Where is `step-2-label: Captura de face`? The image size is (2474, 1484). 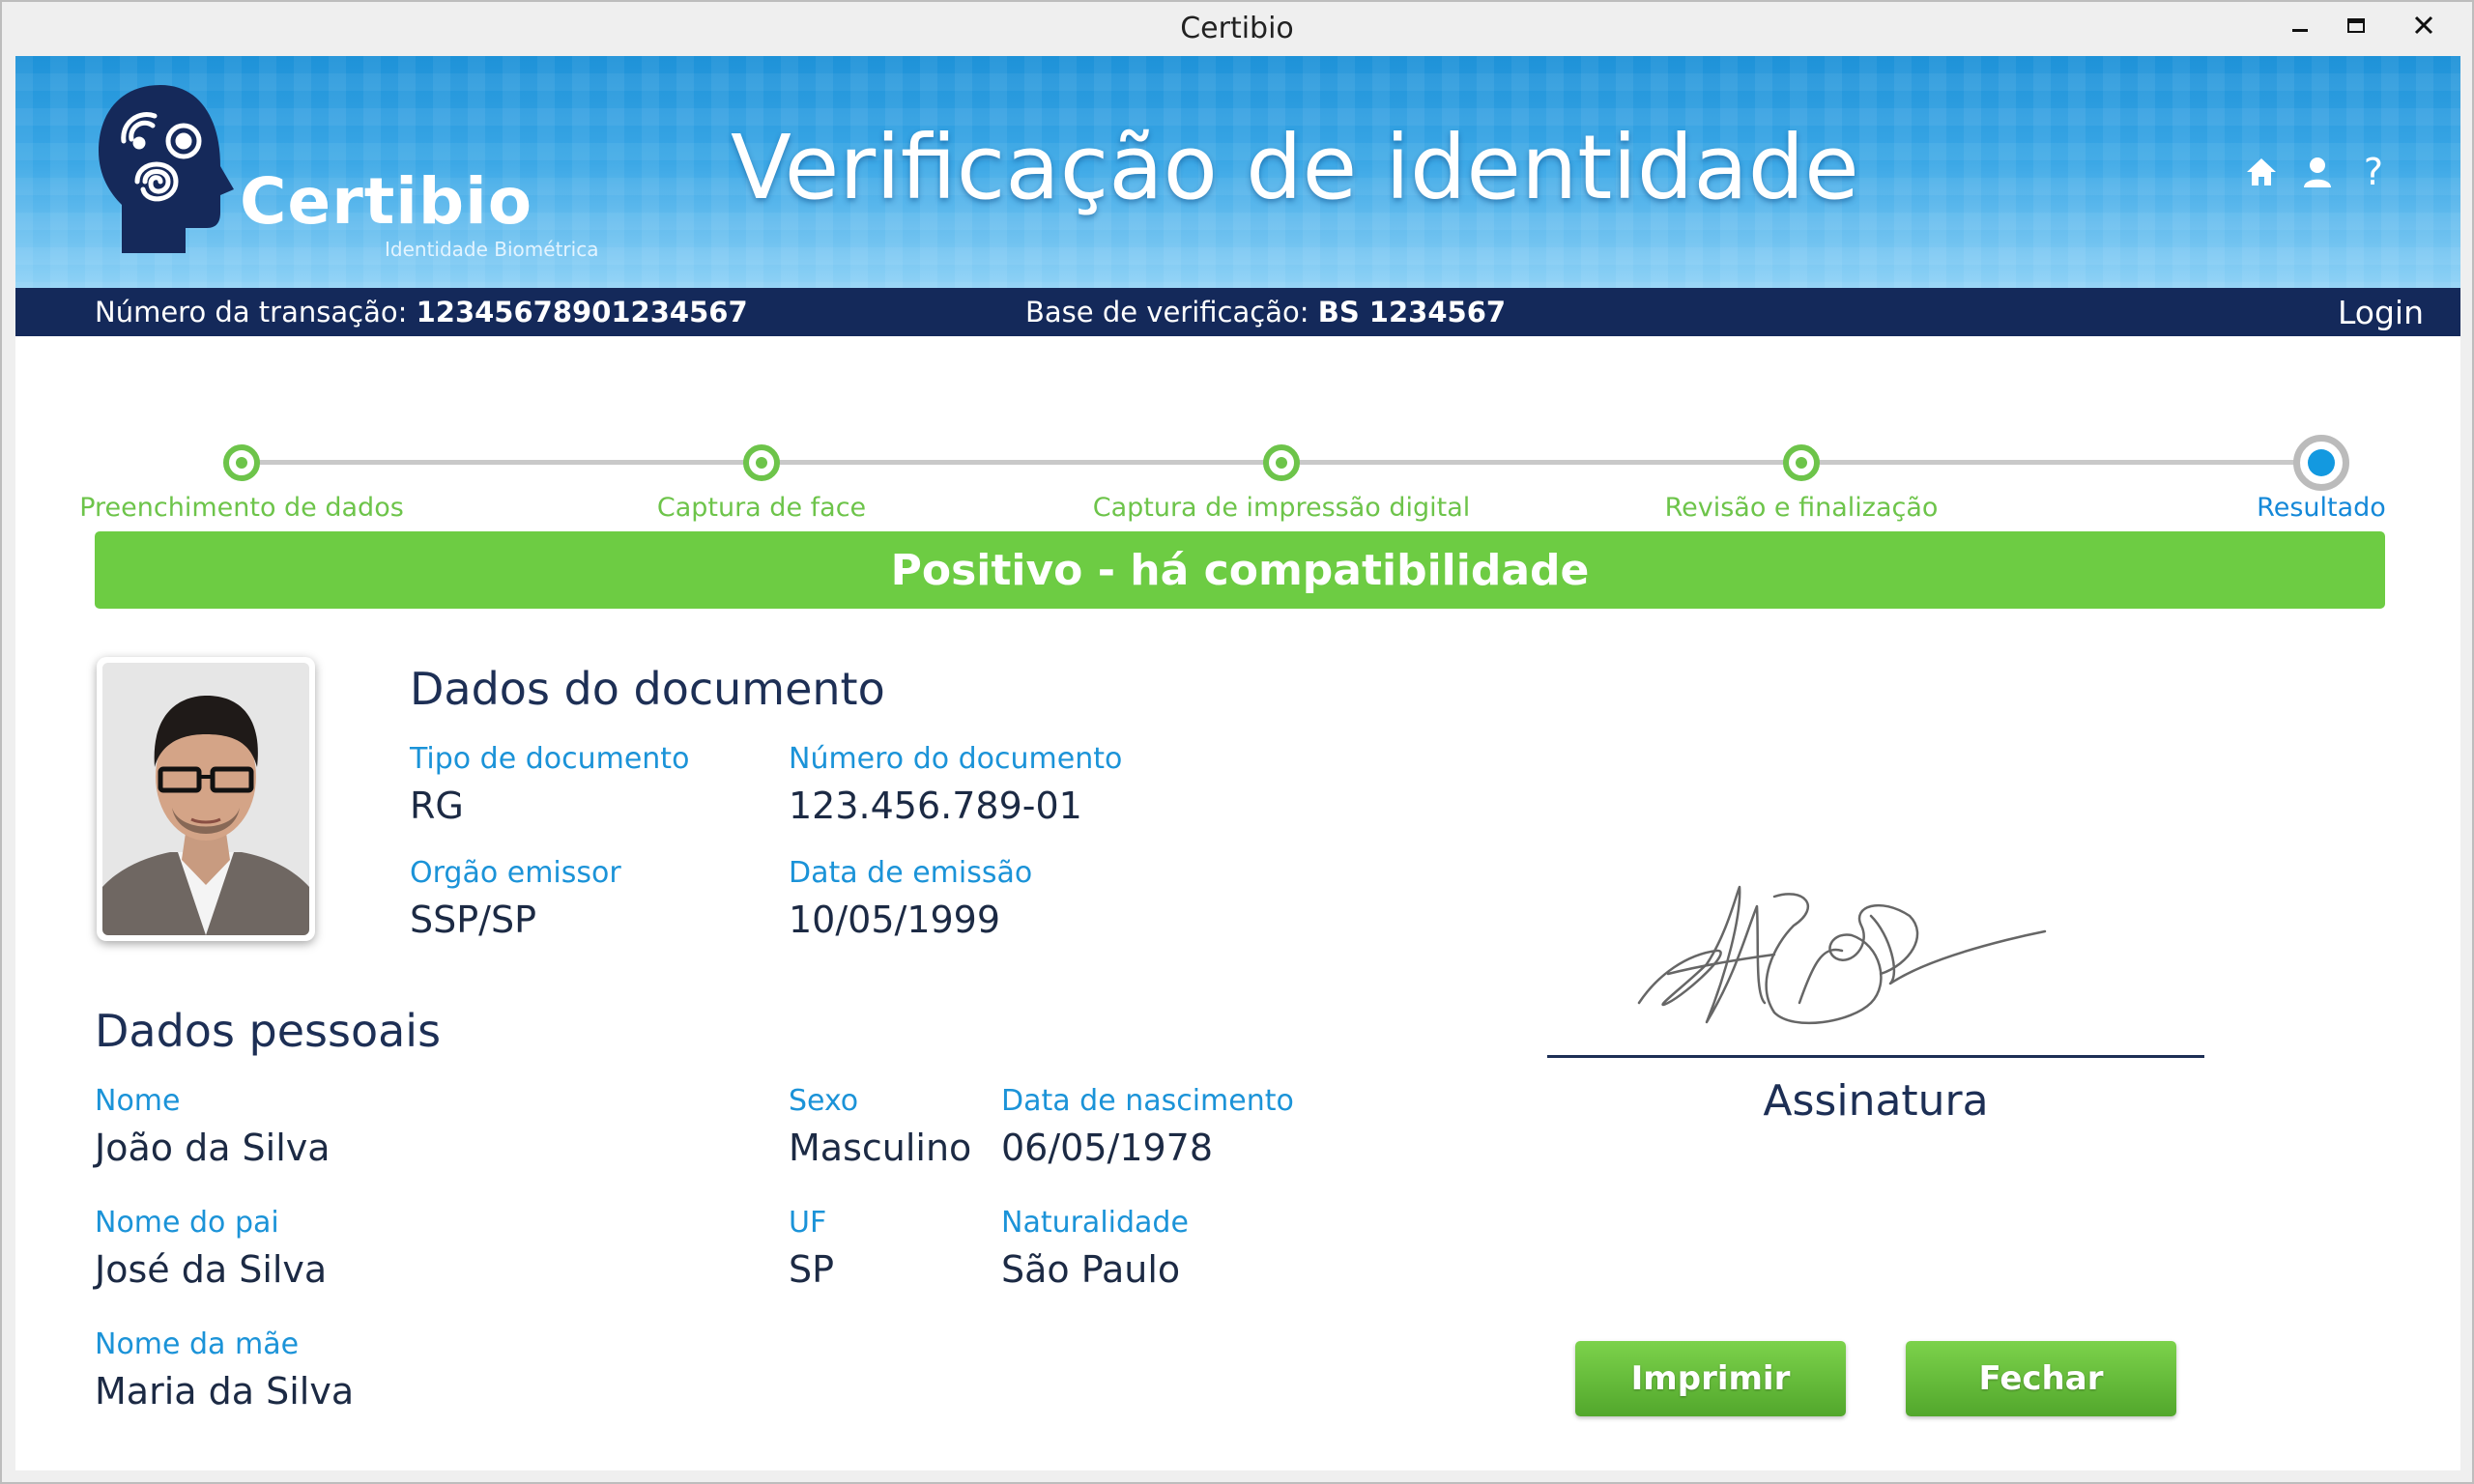 step-2-label: Captura de face is located at coordinates (762, 508).